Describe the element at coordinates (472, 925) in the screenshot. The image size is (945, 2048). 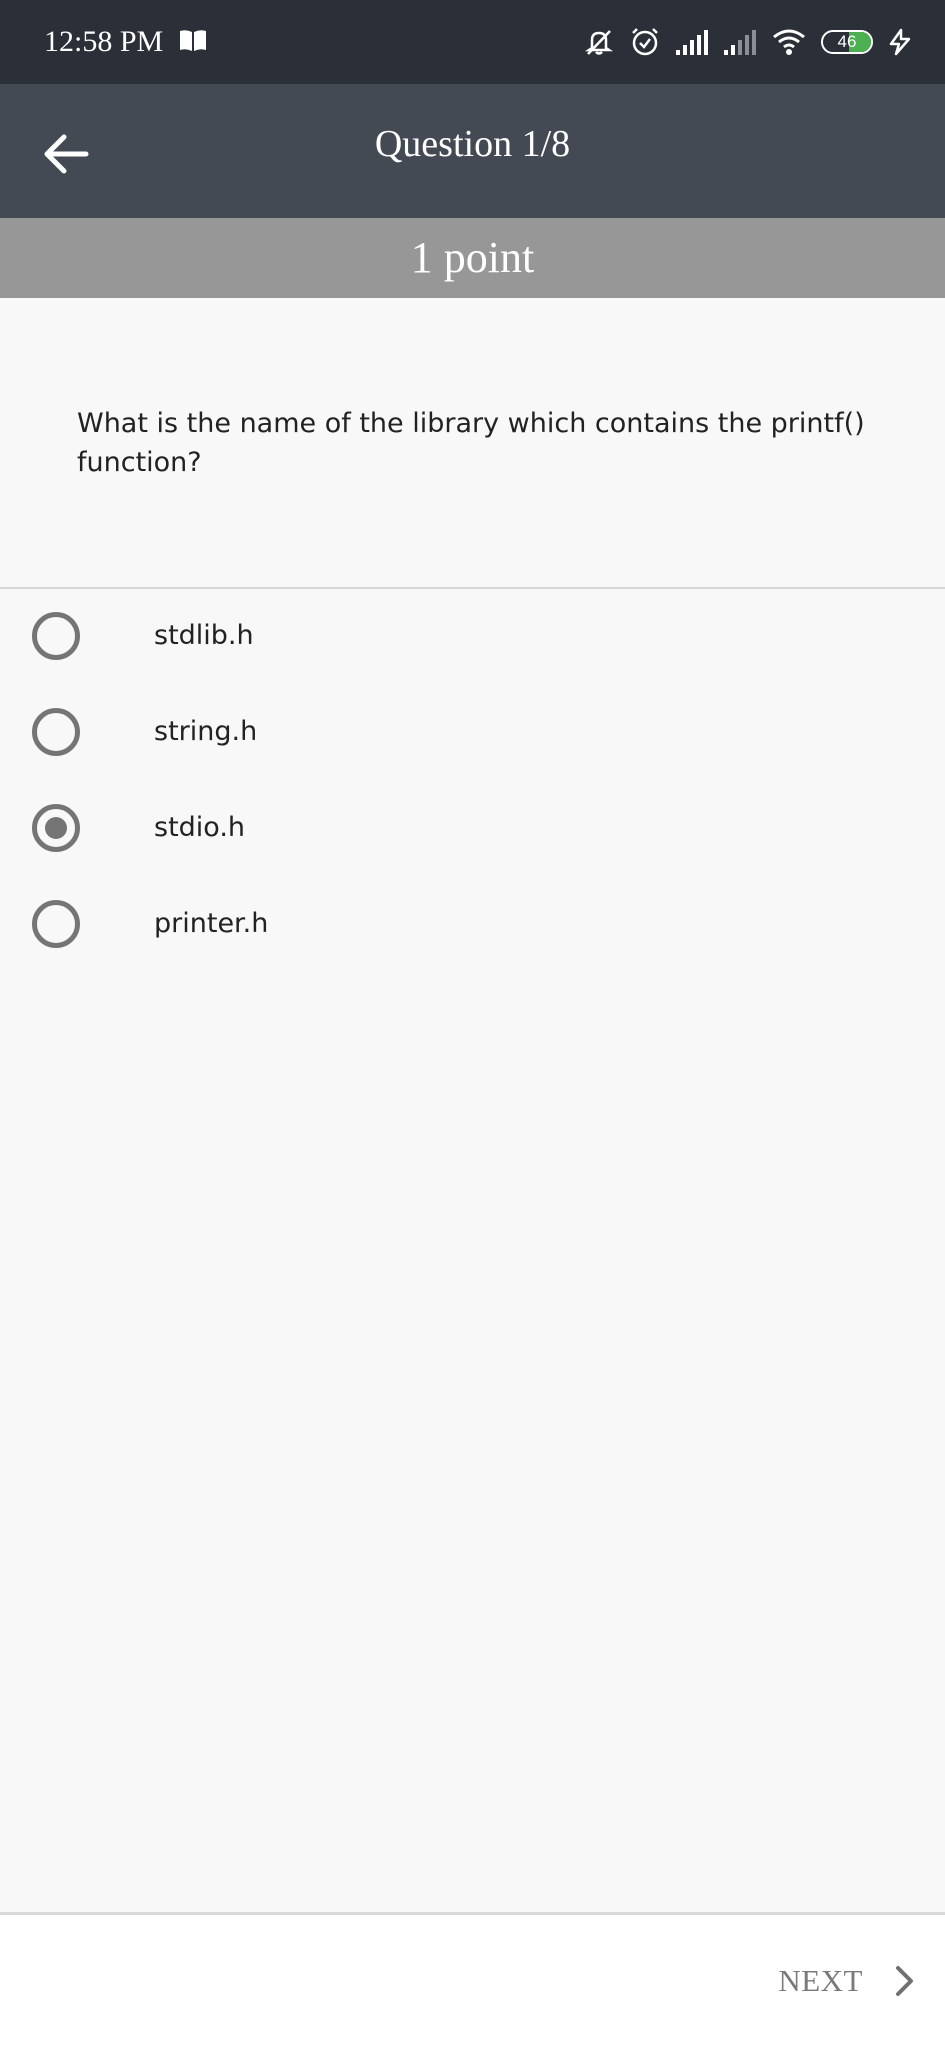
I see `option-printer: printer.h` at that location.